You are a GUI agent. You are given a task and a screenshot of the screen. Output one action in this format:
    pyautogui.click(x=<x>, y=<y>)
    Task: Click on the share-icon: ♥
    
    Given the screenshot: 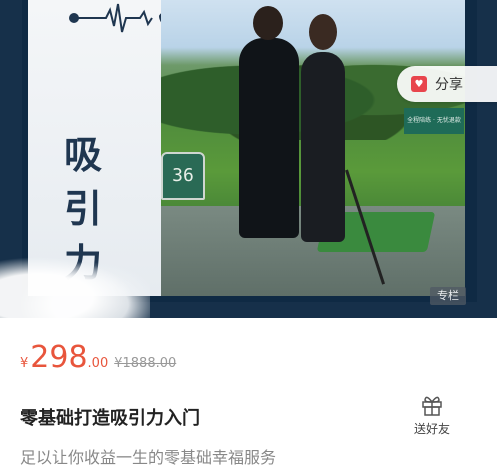 What is the action you would take?
    pyautogui.click(x=419, y=84)
    